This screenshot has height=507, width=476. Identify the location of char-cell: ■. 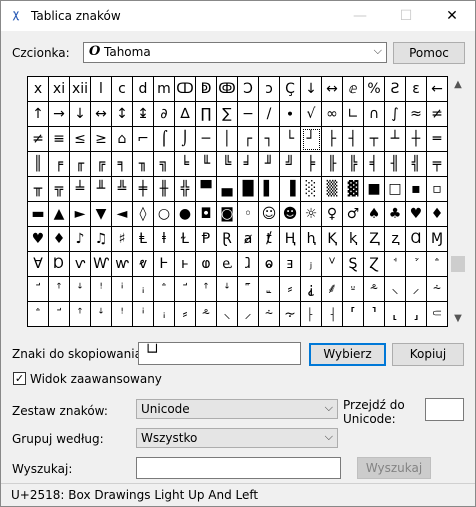
(374, 189).